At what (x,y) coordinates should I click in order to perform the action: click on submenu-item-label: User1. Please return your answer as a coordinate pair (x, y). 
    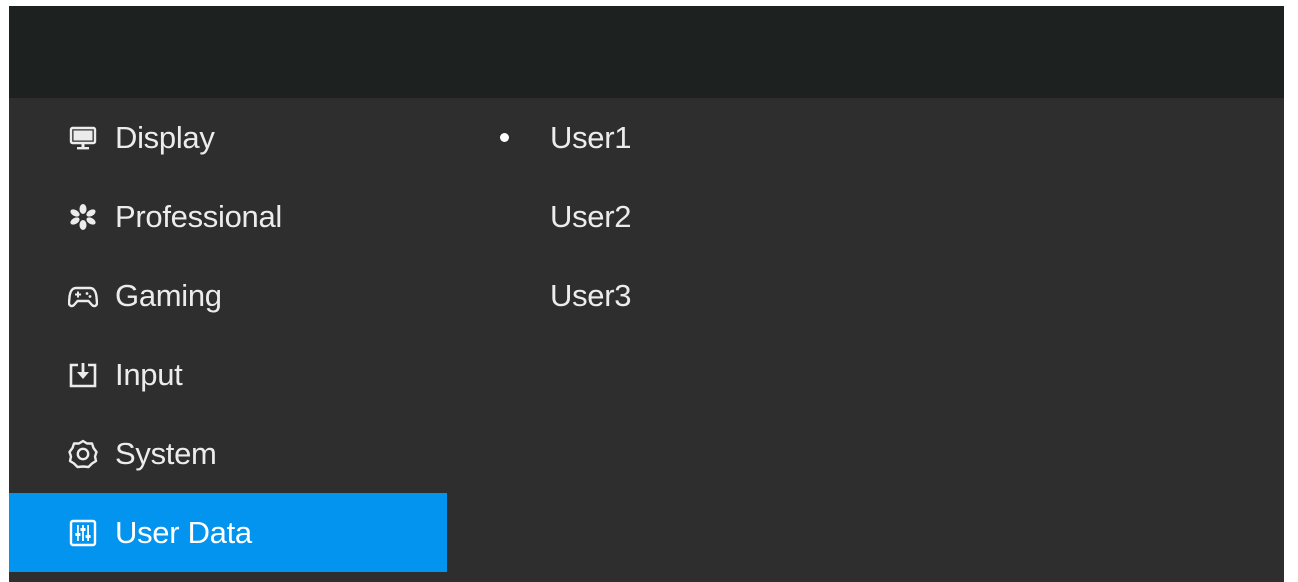
    Looking at the image, I should click on (591, 137).